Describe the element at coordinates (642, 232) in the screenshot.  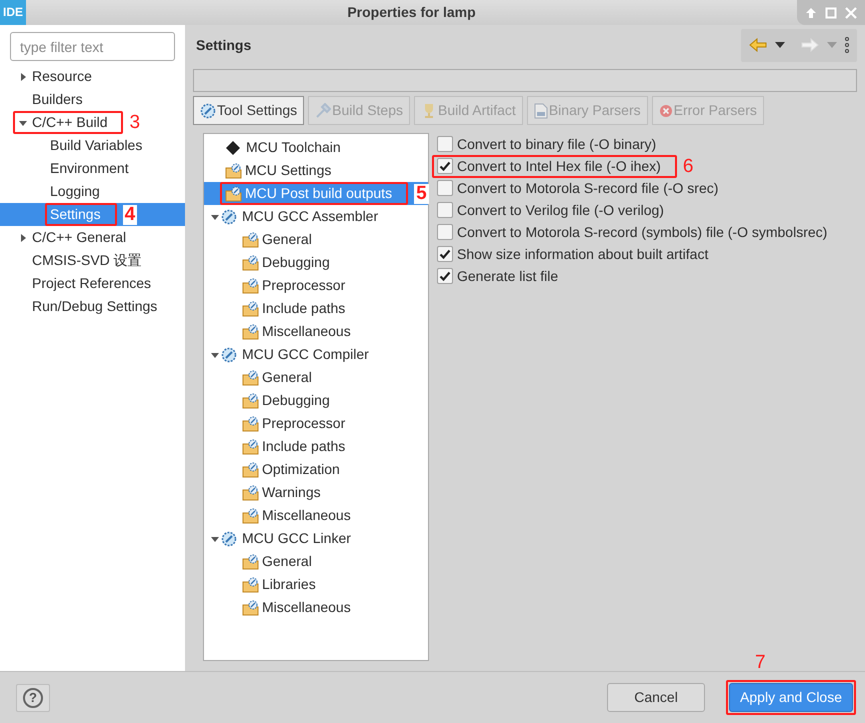
I see `option-label: Convert to Motorola S-record (symbols) file (-O symbolsrec)` at that location.